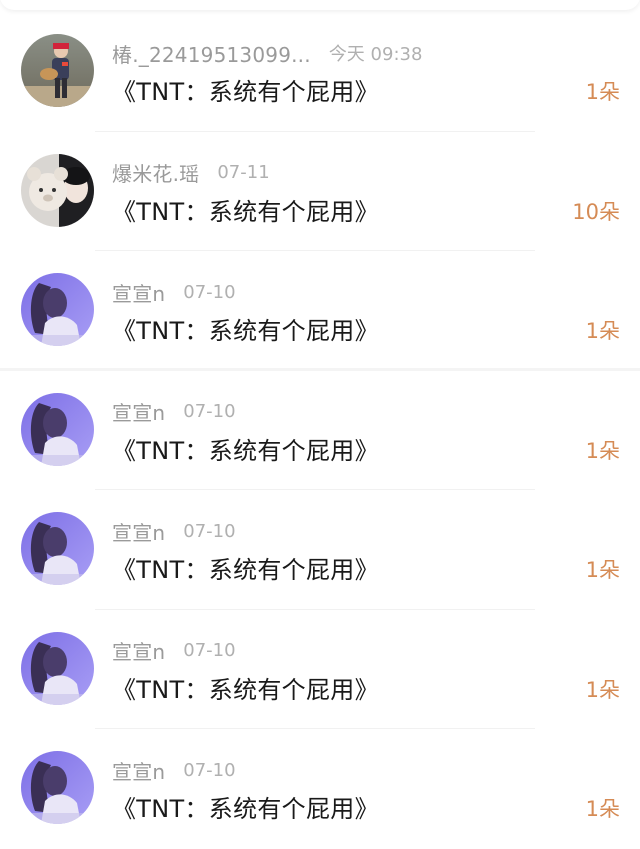 This screenshot has width=640, height=849. What do you see at coordinates (375, 54) in the screenshot?
I see `timestamp: 今天 09:38` at bounding box center [375, 54].